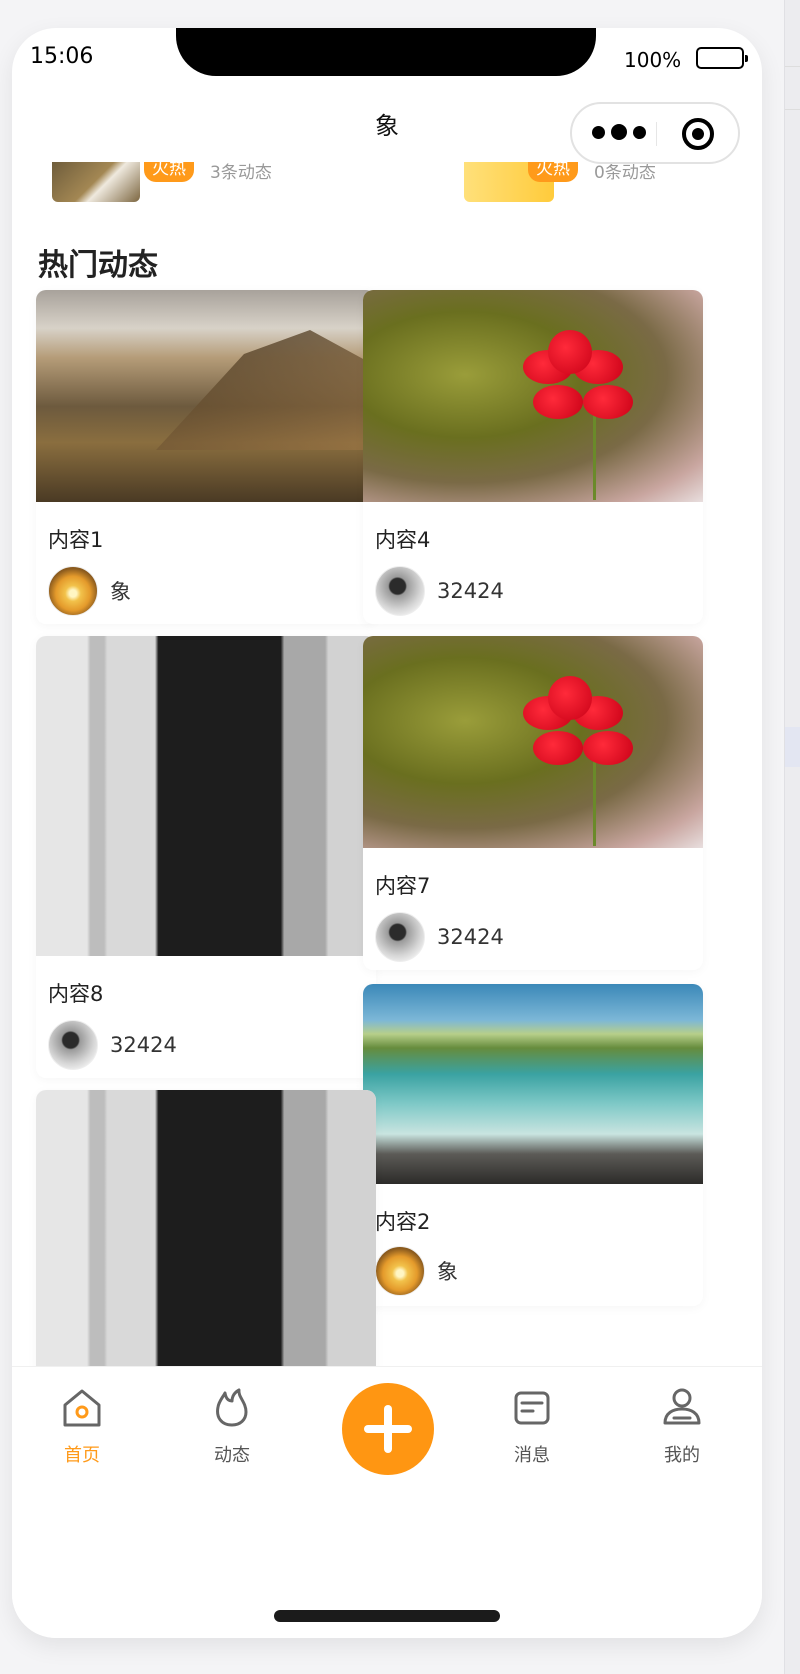 Image resolution: width=800 pixels, height=1674 pixels. I want to click on tab-moments: 动态, so click(232, 1430).